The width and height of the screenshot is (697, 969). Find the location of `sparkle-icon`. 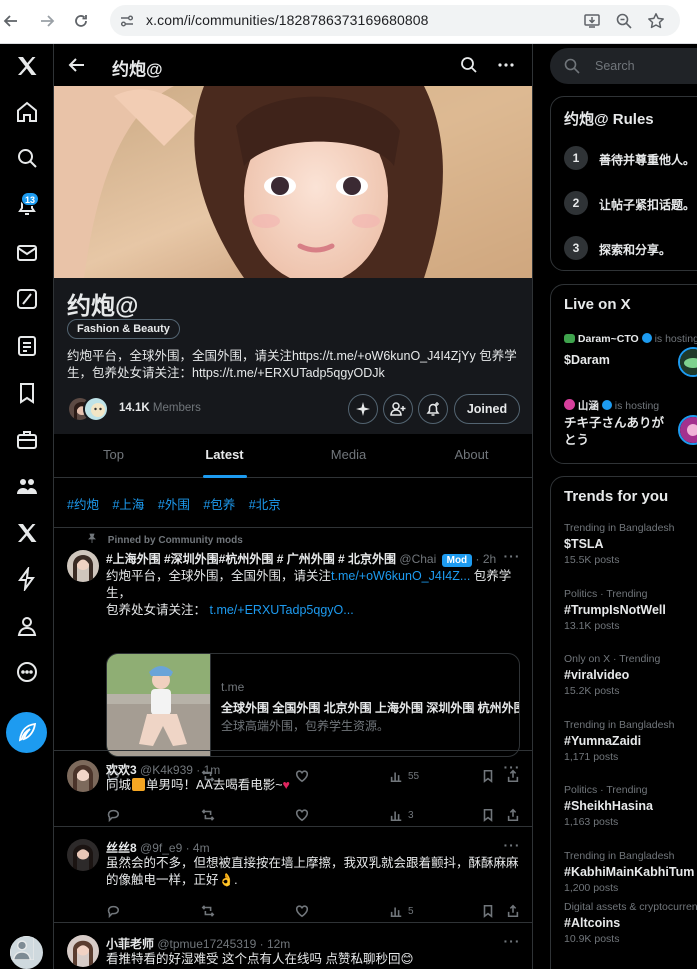

sparkle-icon is located at coordinates (363, 409).